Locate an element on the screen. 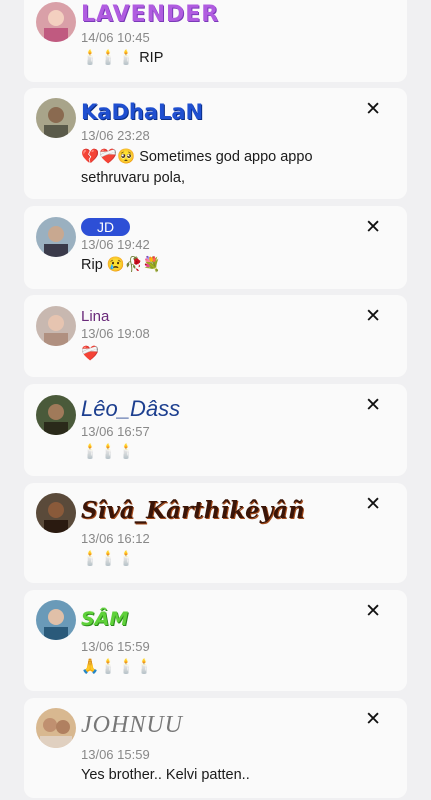 The width and height of the screenshot is (431, 800). comment-card: Lêo_Dâss ✕ 13/06 16:57 🕯️🕯️🕯️ is located at coordinates (215, 430).